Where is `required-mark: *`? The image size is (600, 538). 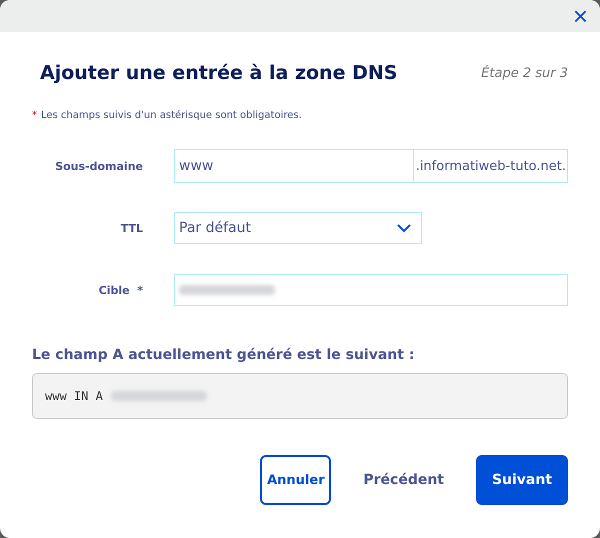
required-mark: * is located at coordinates (34, 115).